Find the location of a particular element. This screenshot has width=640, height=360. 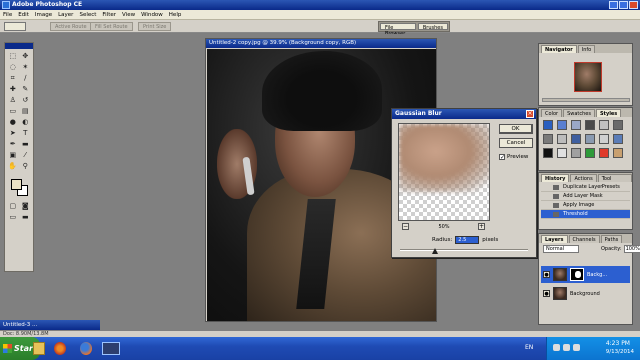

clock-time: 4:23 PM is located at coordinates (618, 343).